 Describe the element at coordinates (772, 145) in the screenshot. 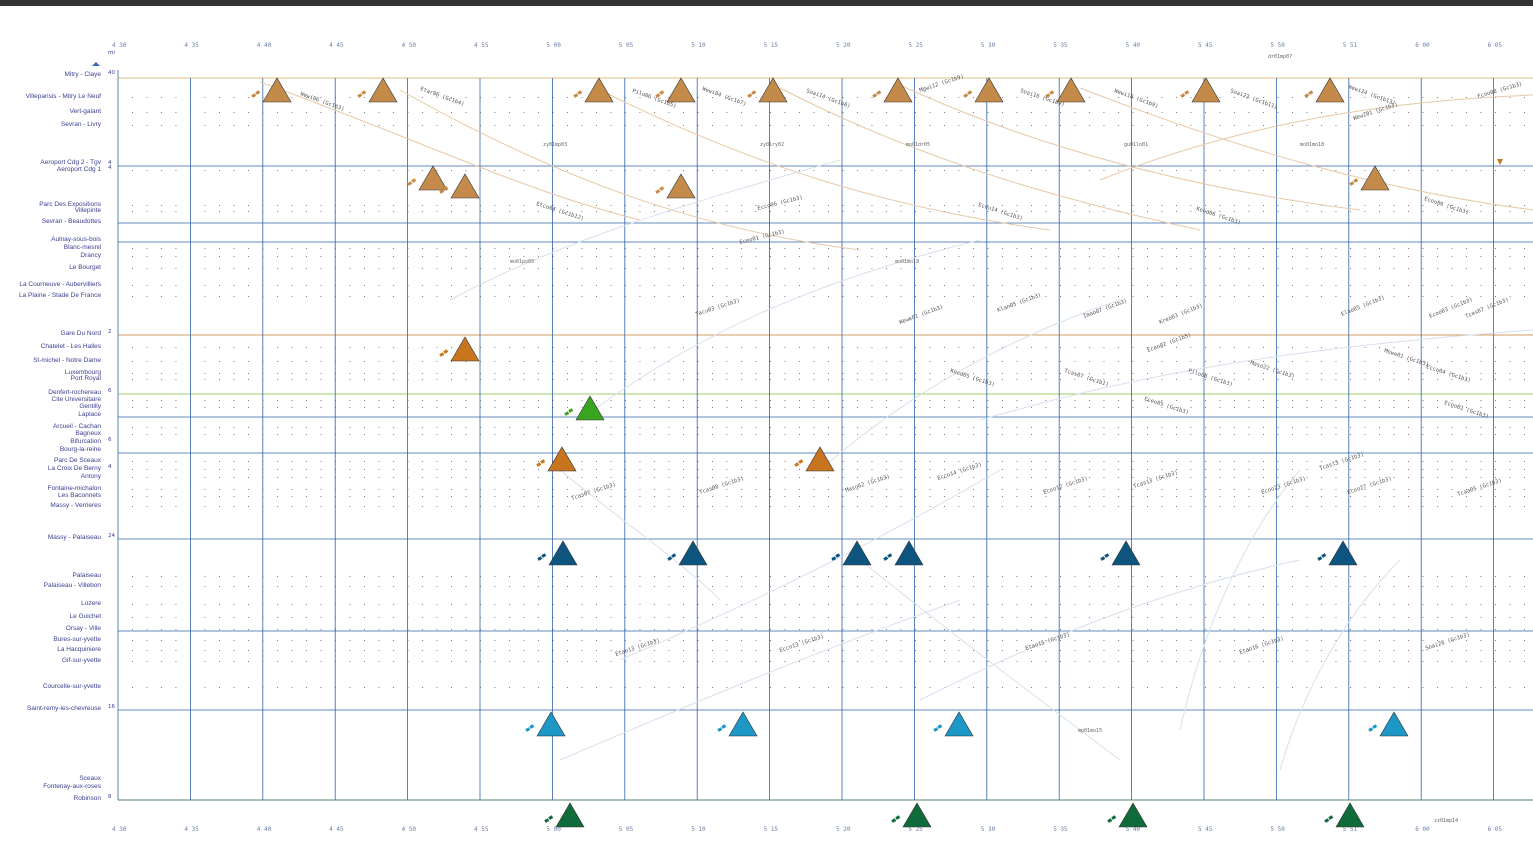

I see `path-label: zy01ry02` at that location.